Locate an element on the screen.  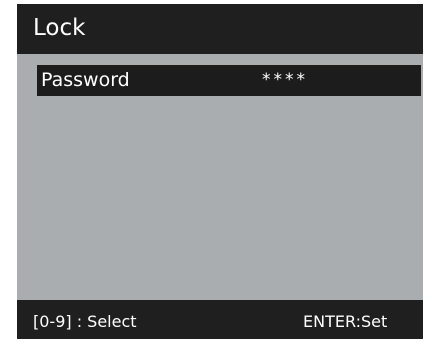
password-menu-item: Password **** is located at coordinates (229, 80).